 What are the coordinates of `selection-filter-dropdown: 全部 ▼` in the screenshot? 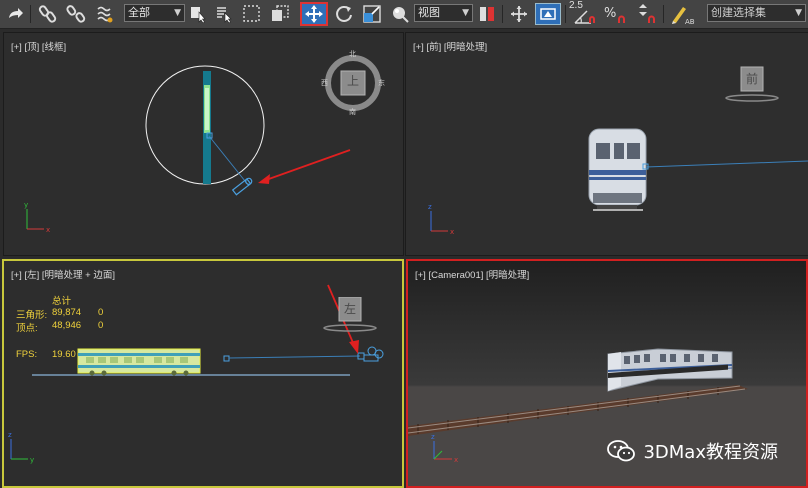 It's located at (154, 13).